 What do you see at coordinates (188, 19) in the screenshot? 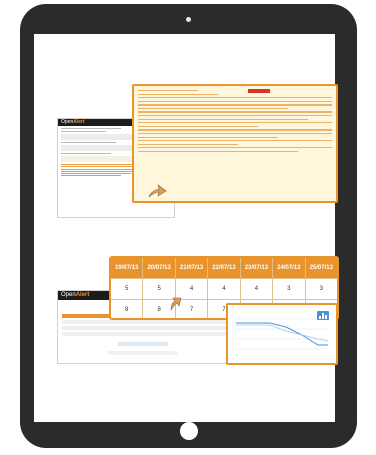
I see `camera-dot` at bounding box center [188, 19].